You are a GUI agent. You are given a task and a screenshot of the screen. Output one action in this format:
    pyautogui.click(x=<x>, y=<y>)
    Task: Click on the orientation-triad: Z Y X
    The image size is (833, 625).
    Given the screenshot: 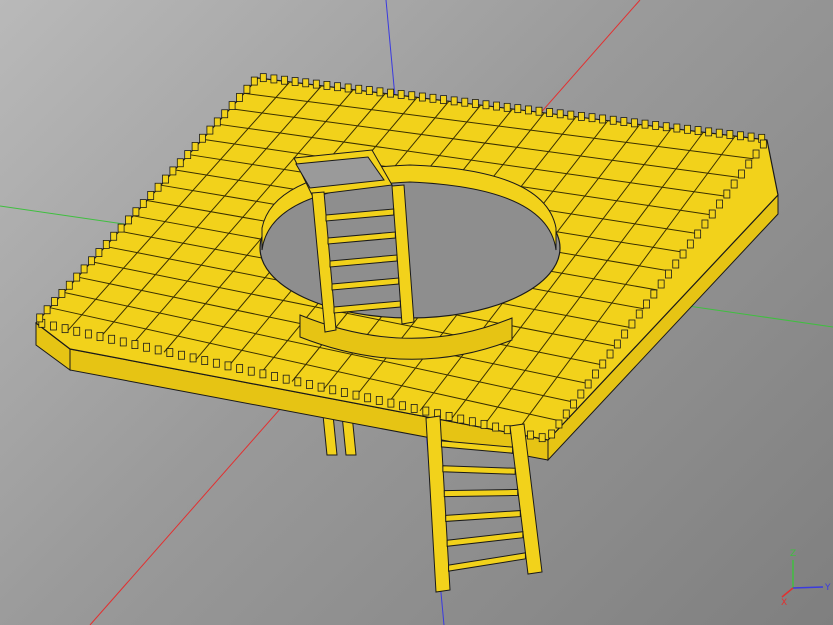 What is the action you would take?
    pyautogui.click(x=802, y=584)
    